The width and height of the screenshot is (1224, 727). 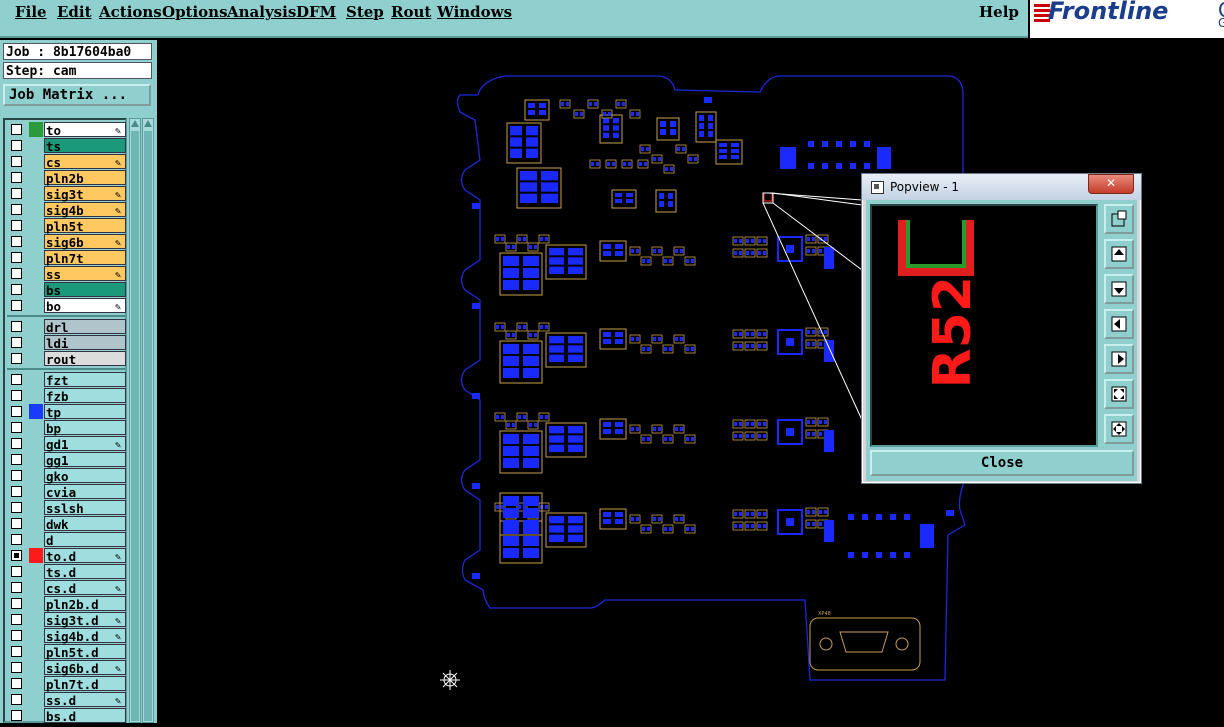 What do you see at coordinates (85, 524) in the screenshot?
I see `layer-name: dwk` at bounding box center [85, 524].